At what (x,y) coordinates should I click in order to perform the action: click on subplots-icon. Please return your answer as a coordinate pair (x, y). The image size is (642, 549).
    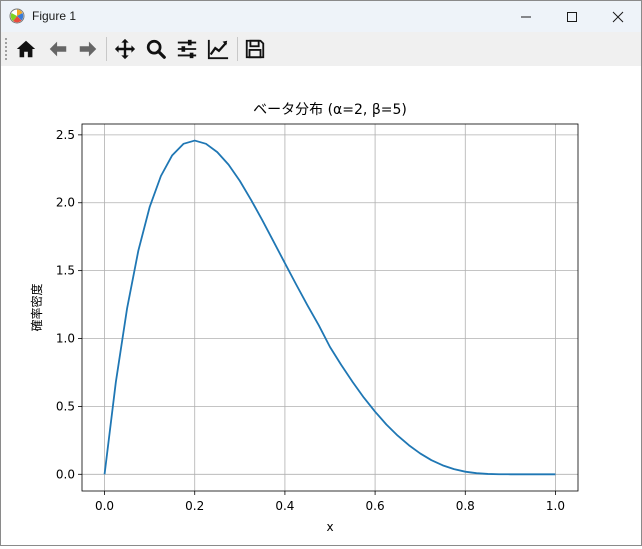
    Looking at the image, I should click on (187, 49).